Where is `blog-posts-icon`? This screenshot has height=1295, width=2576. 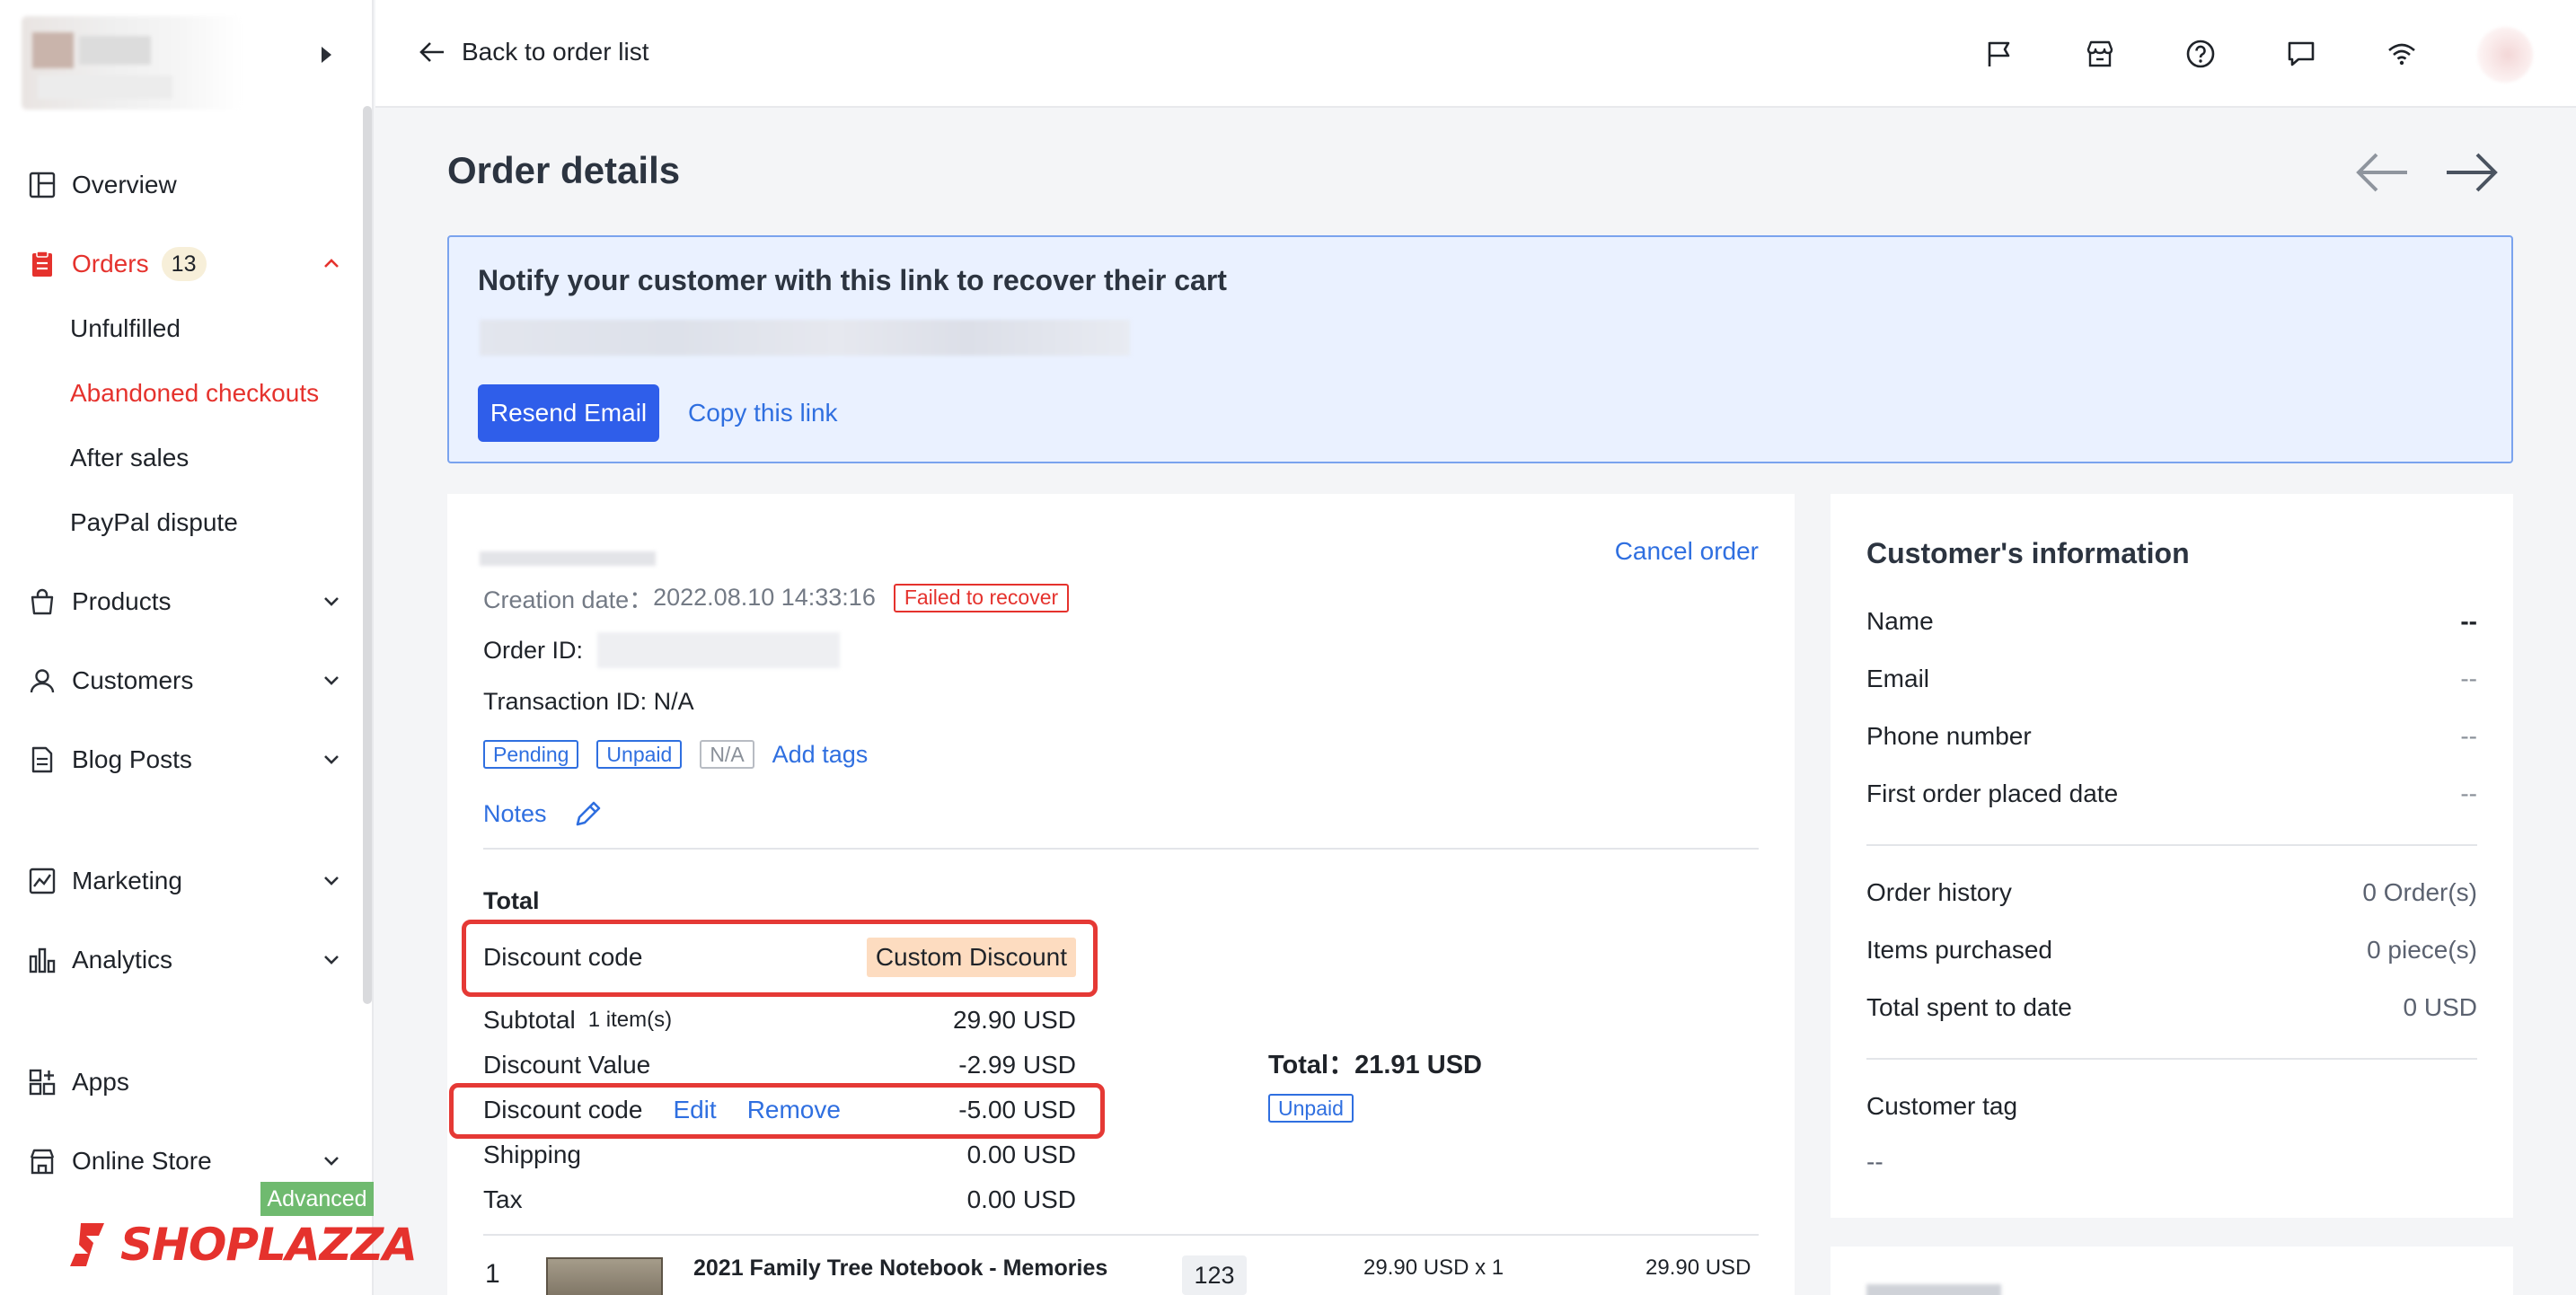 blog-posts-icon is located at coordinates (42, 759).